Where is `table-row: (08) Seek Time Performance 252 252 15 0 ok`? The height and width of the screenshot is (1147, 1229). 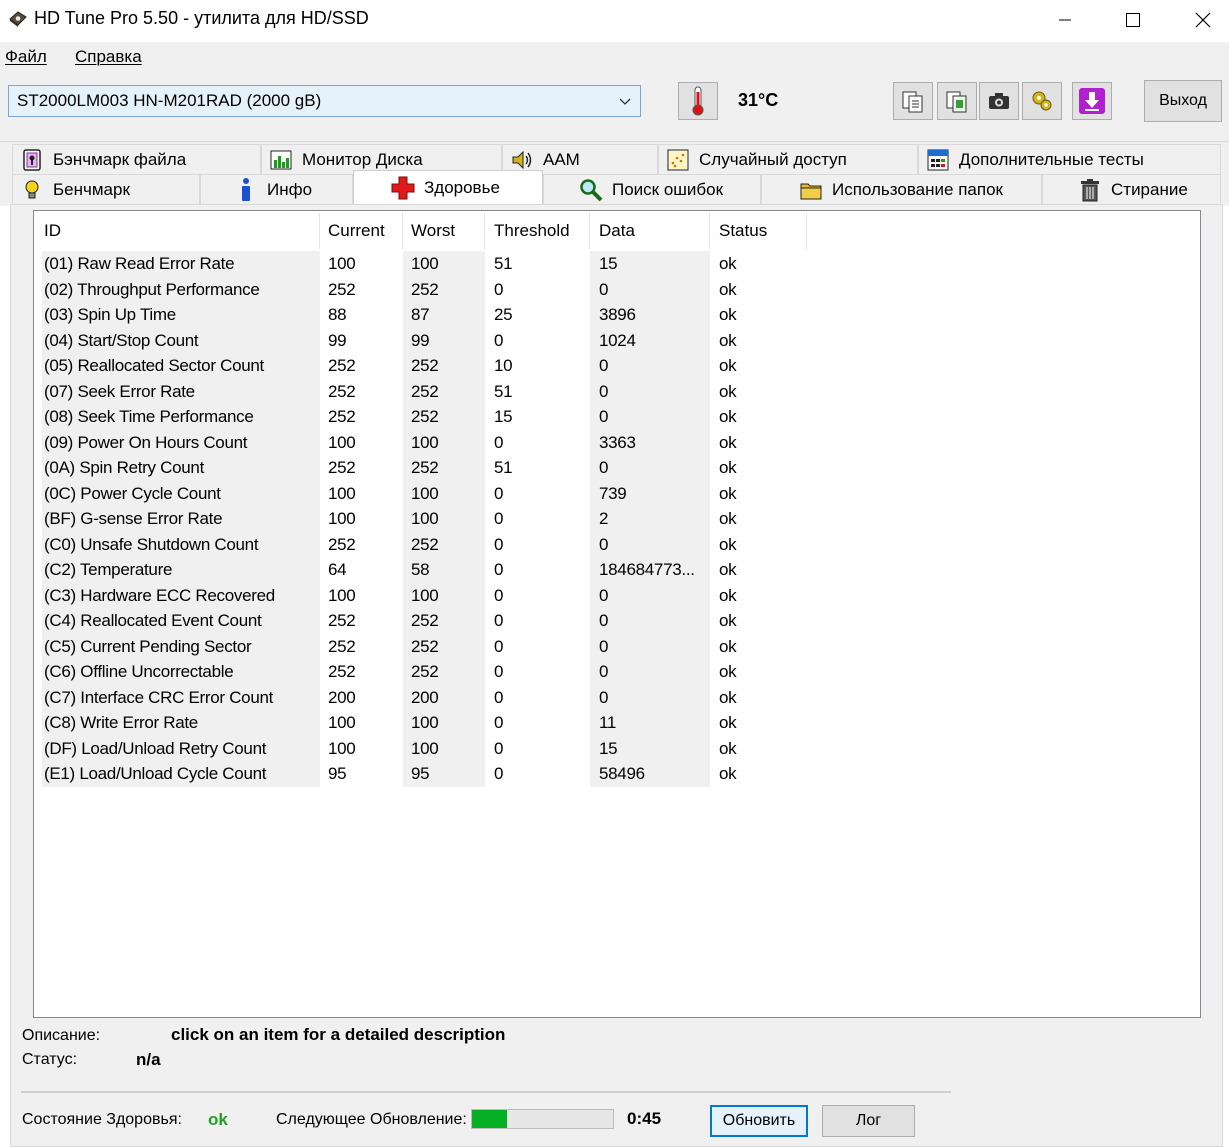
table-row: (08) Seek Time Performance 252 252 15 0 ok is located at coordinates (617, 417).